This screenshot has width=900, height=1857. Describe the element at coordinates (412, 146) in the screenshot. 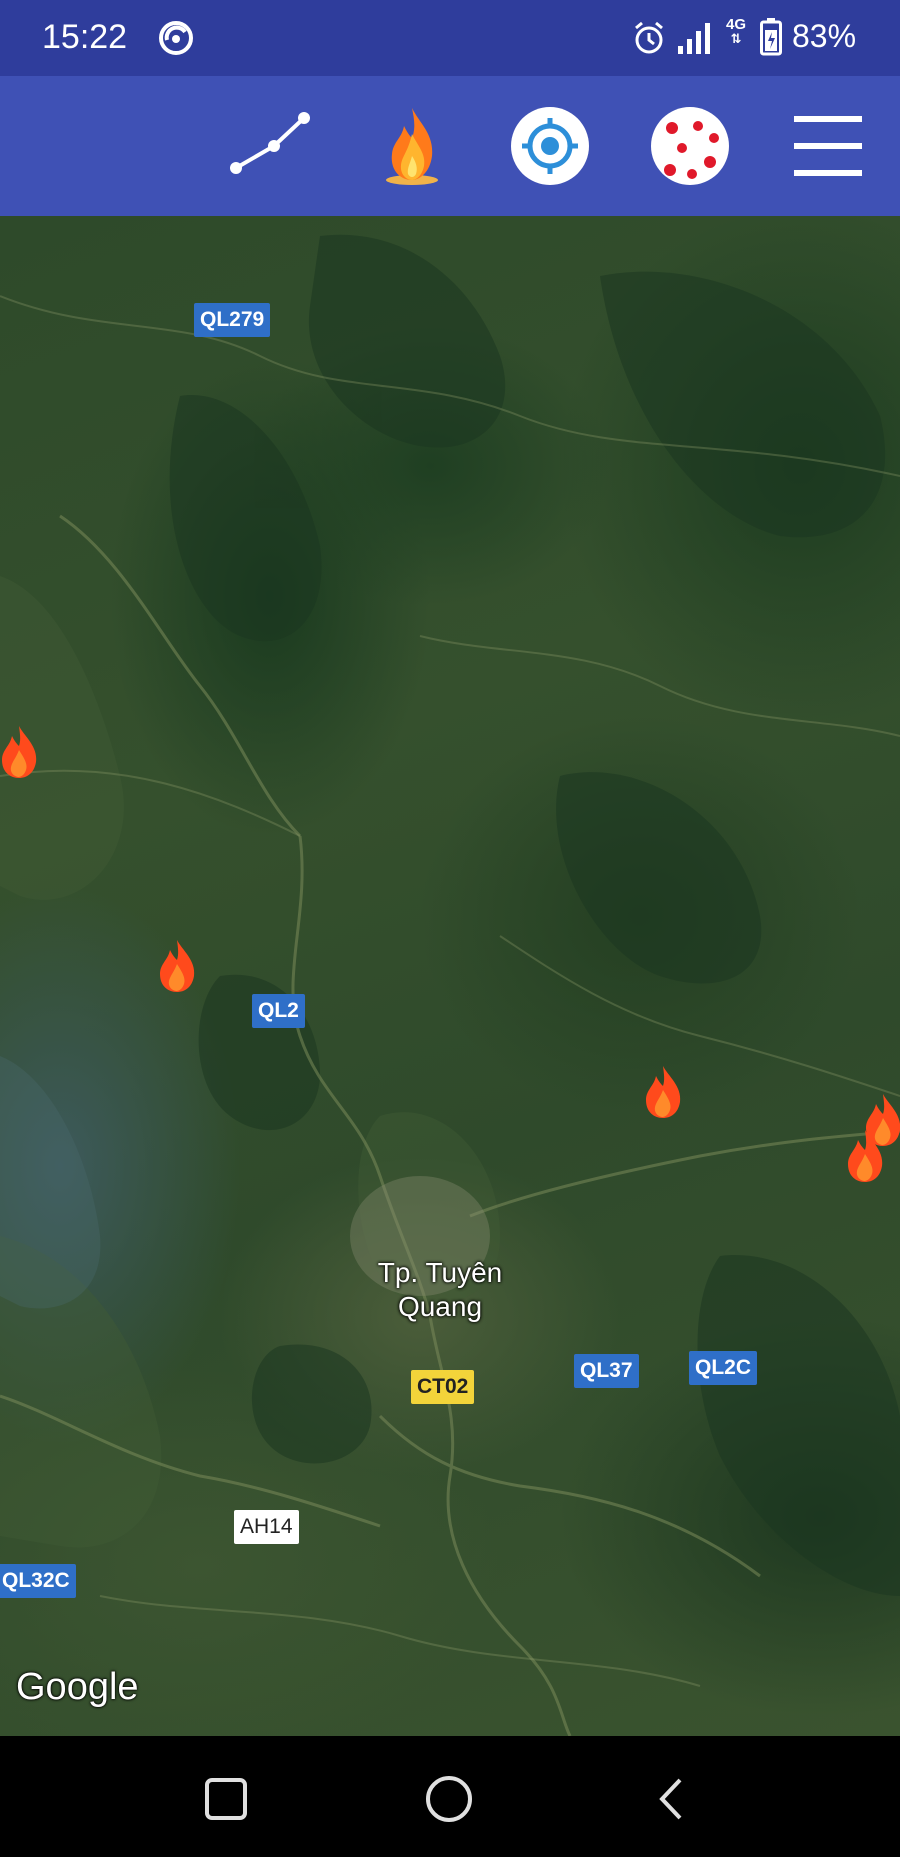

I see `fire-icon` at that location.